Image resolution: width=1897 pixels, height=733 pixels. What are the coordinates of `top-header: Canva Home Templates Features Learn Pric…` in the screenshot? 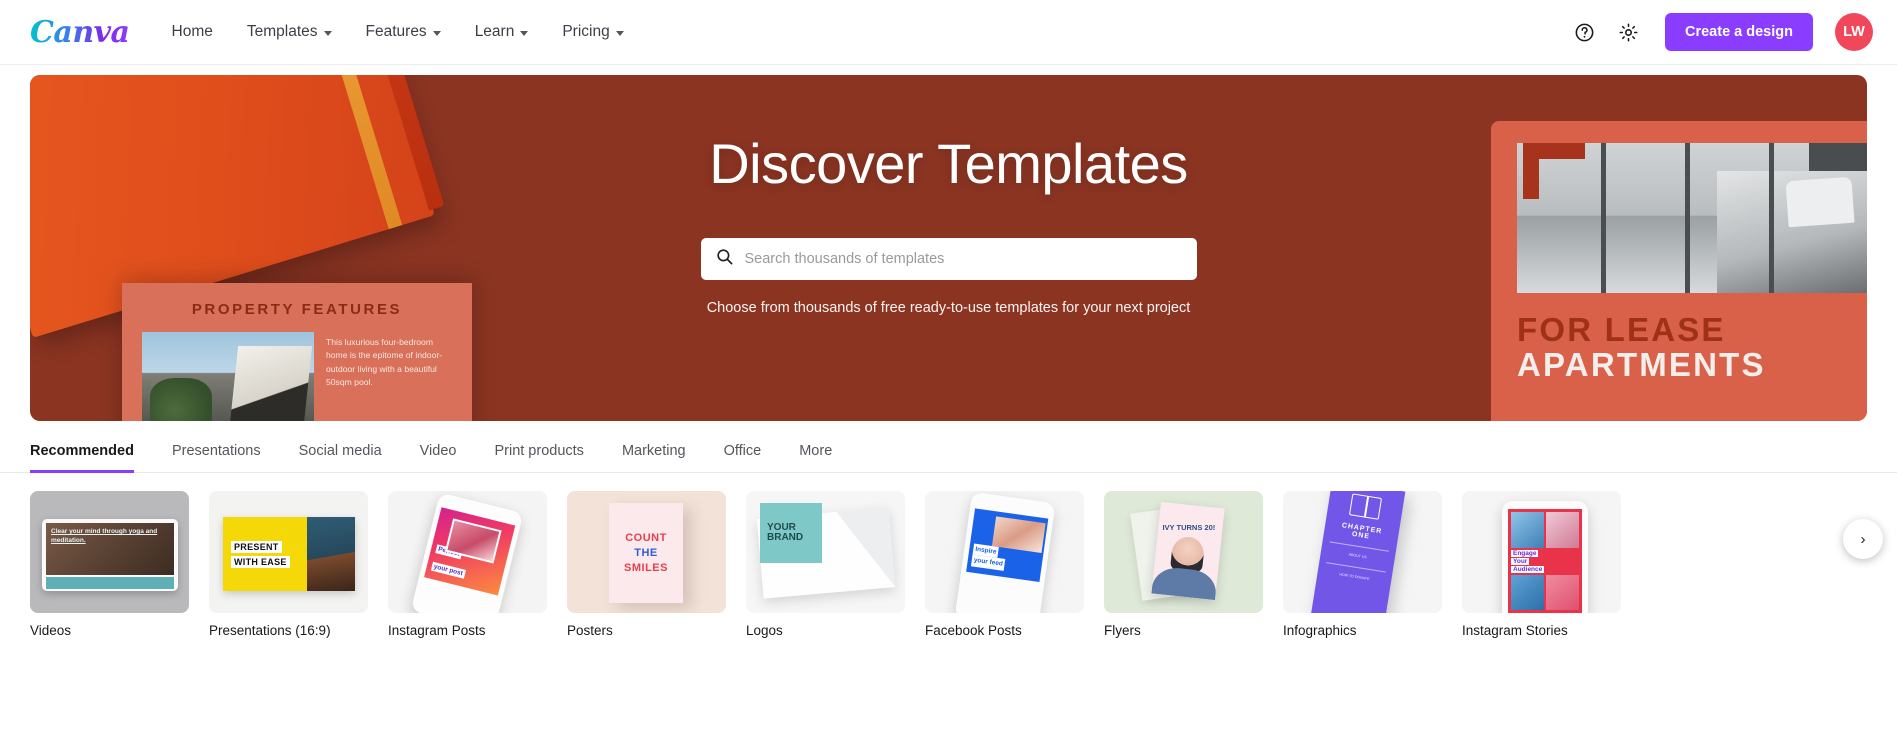 It's located at (948, 32).